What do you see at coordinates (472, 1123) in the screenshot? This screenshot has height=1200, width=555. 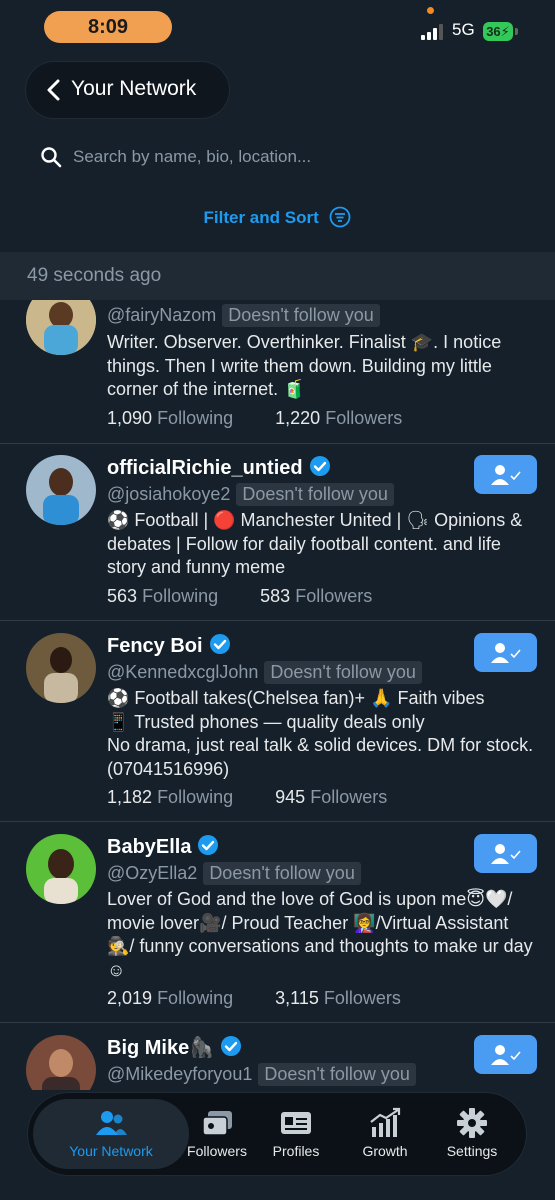 I see `gear-icon` at bounding box center [472, 1123].